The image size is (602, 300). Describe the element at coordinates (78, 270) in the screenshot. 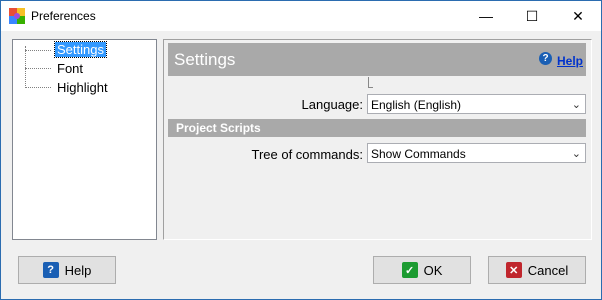

I see `help-button-label: Help` at that location.